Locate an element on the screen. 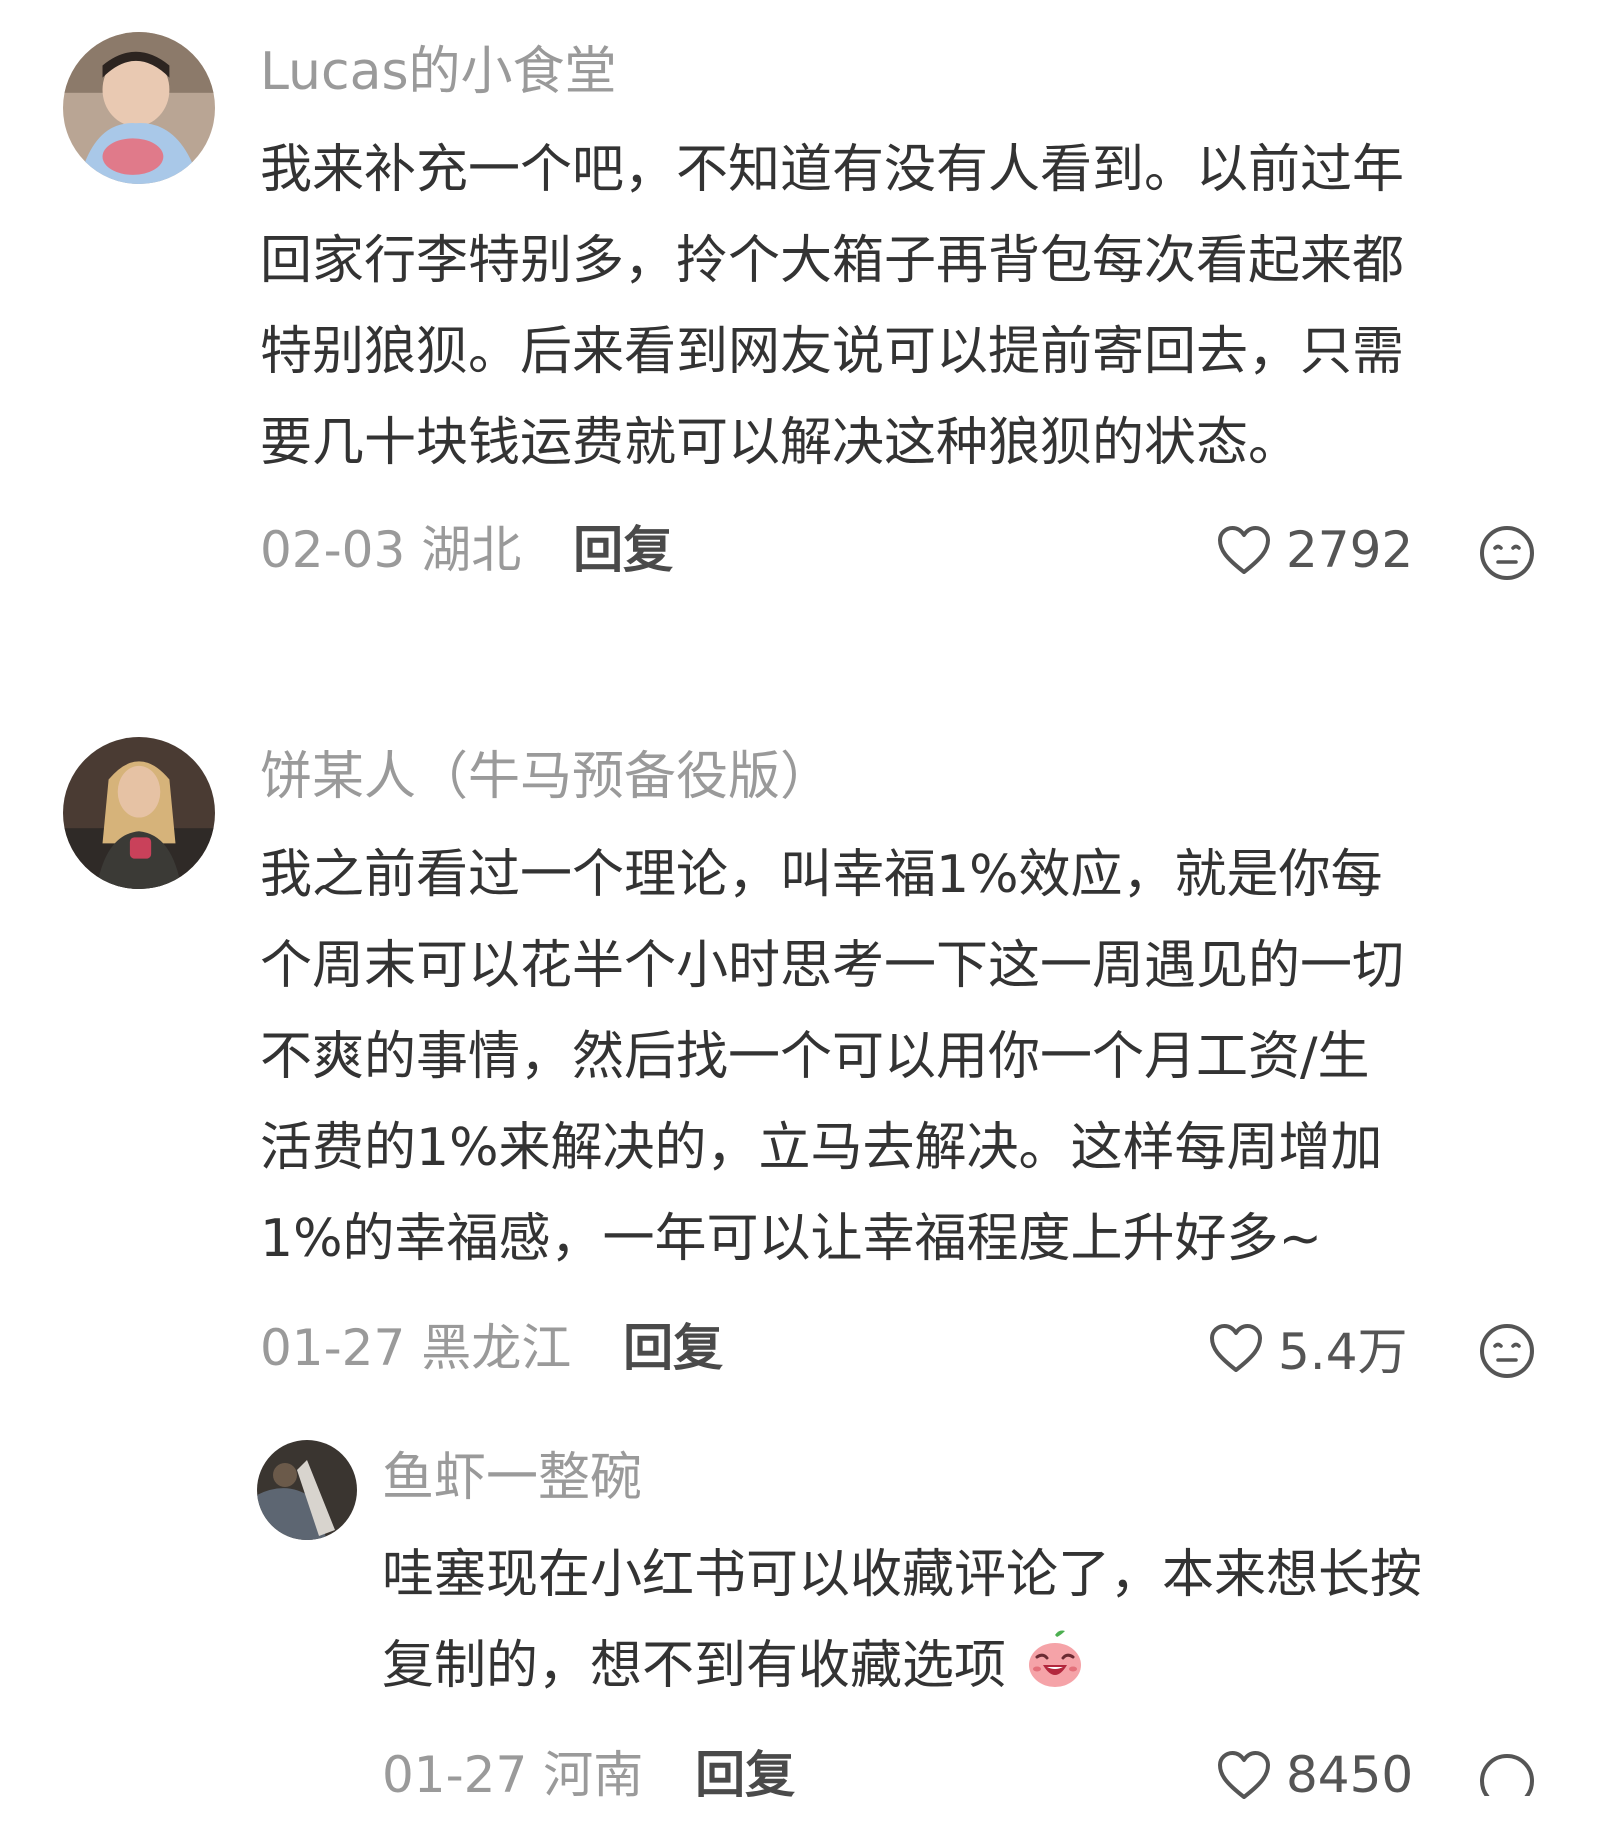 Image resolution: width=1620 pixels, height=1826 pixels. comment-location: 湖北 is located at coordinates (471, 550).